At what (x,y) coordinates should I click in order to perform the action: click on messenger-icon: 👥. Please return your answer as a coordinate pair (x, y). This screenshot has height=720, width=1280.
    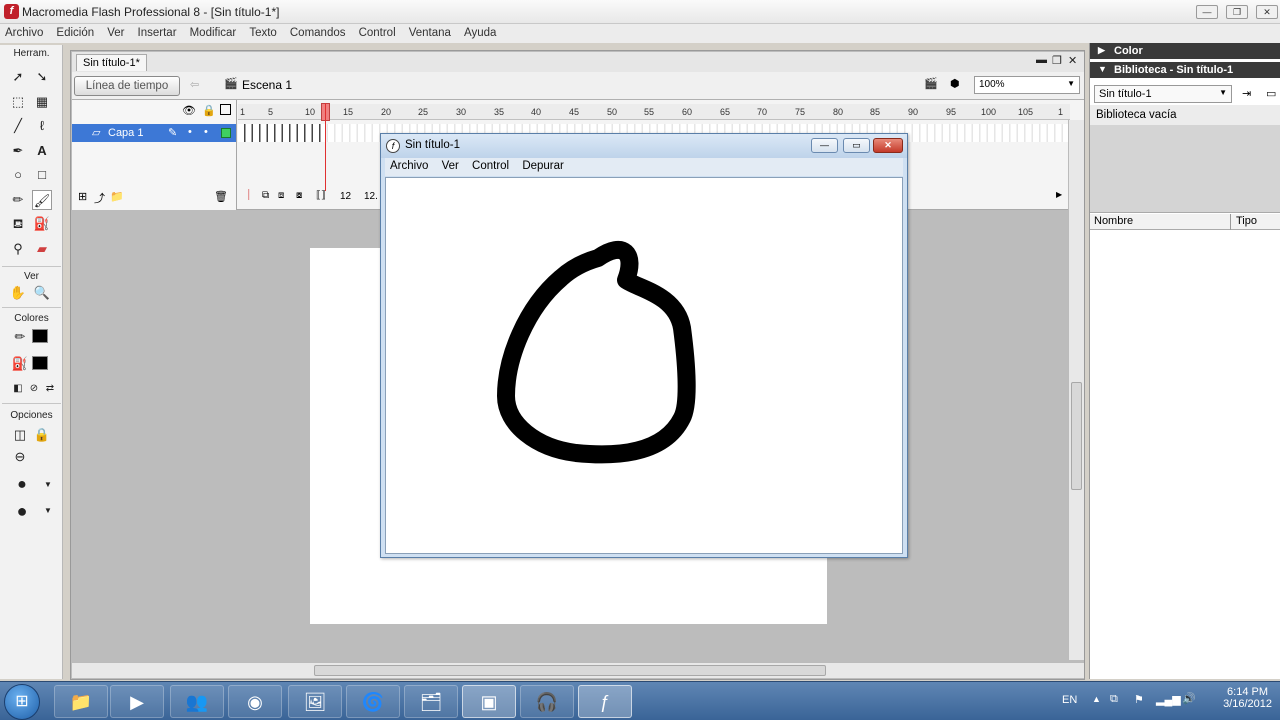
    Looking at the image, I should click on (197, 701).